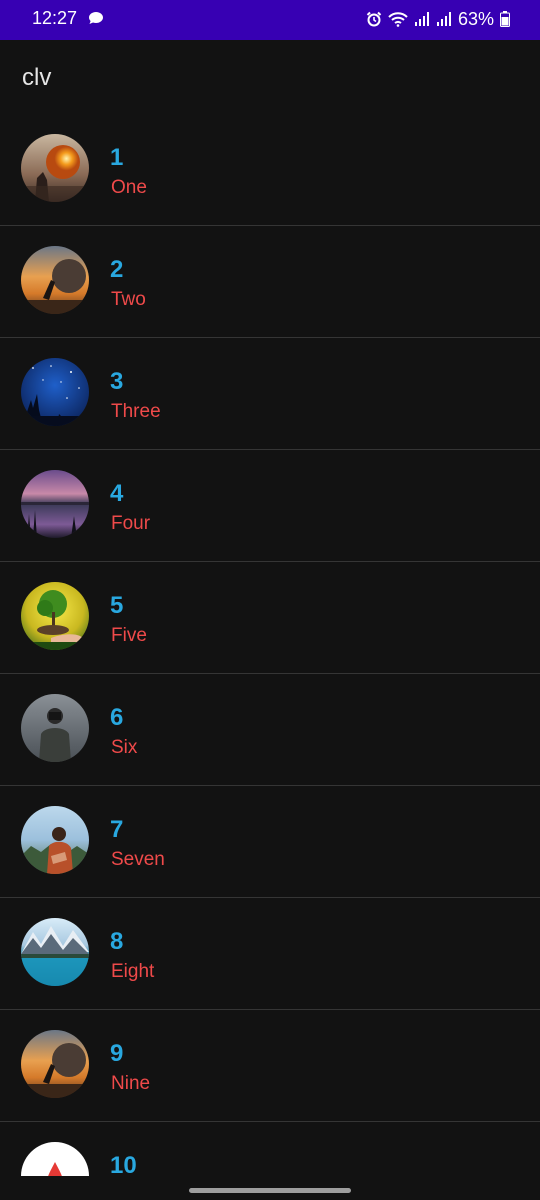 The height and width of the screenshot is (1200, 540). Describe the element at coordinates (270, 282) in the screenshot. I see `list-item: 2 Two` at that location.